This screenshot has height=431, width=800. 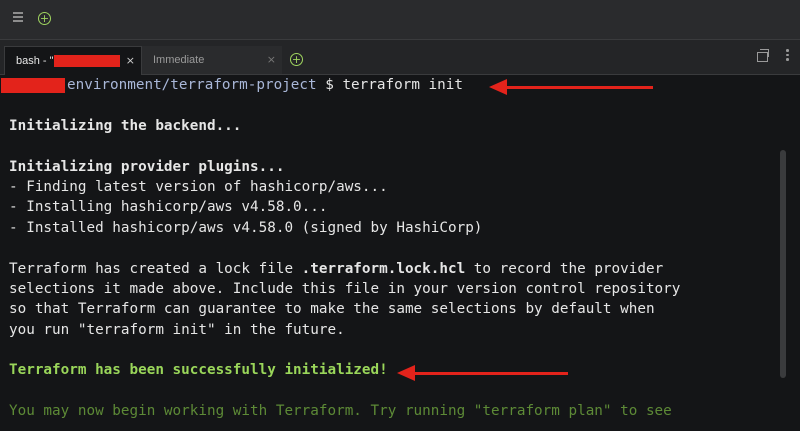 I want to click on menu-icon, so click(x=18, y=18).